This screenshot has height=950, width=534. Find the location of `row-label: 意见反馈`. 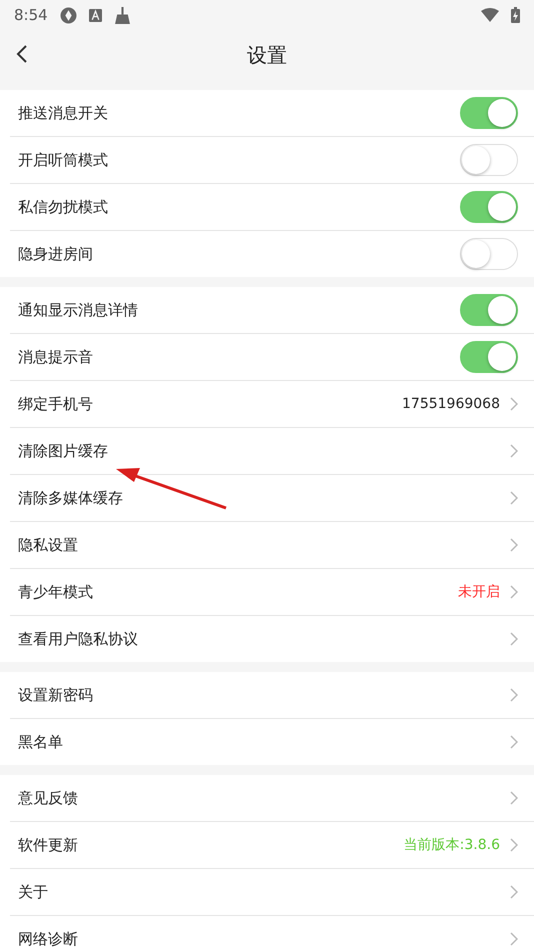

row-label: 意见反馈 is located at coordinates (264, 798).